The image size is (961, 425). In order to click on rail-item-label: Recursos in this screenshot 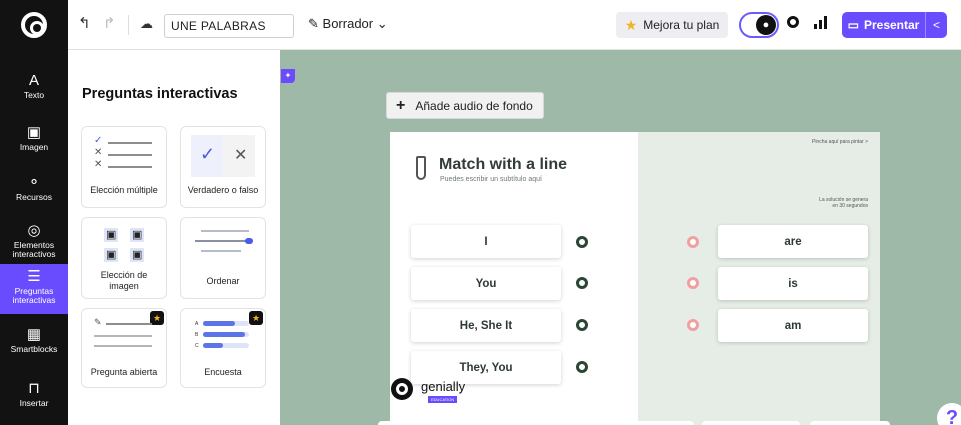, I will do `click(34, 197)`.